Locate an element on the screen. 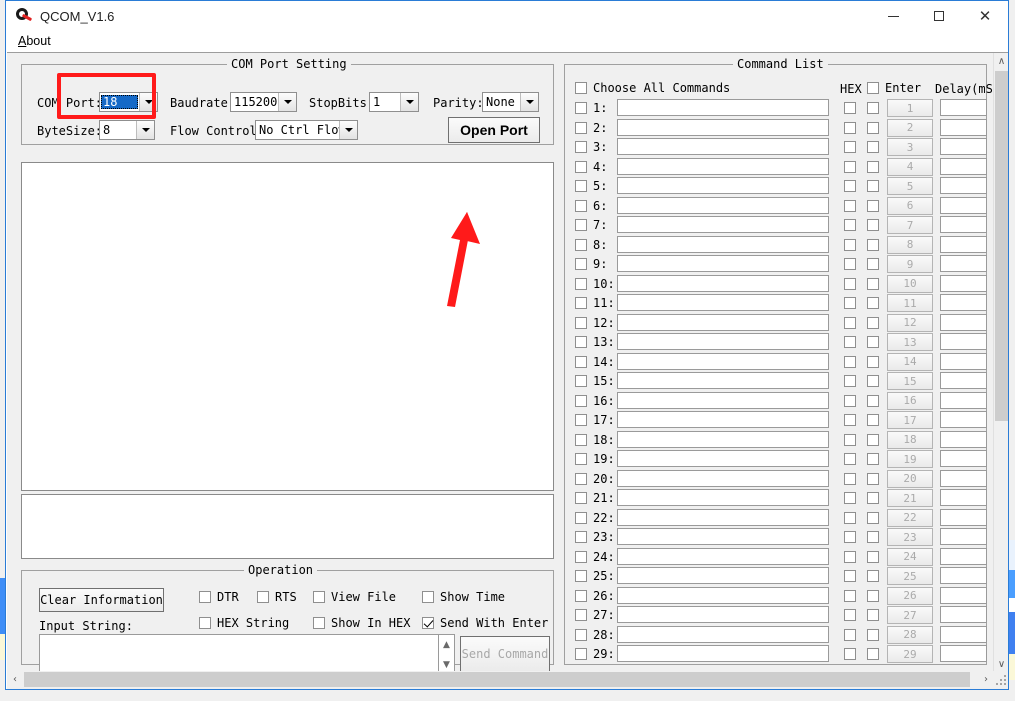  checkbox-show-time: Show Time is located at coordinates (463, 597).